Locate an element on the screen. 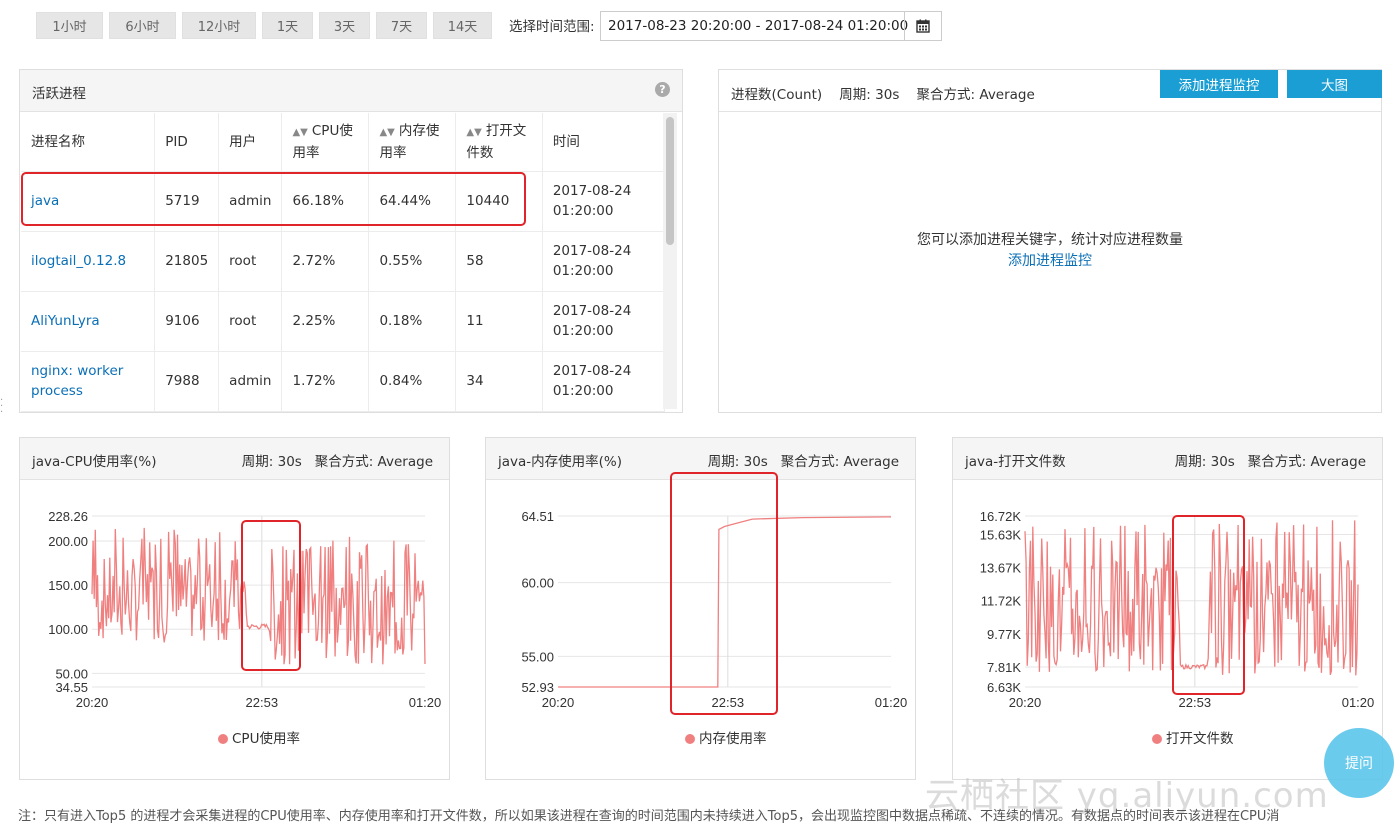 This screenshot has width=1400, height=823. drag-handle: · · · is located at coordinates (1, 407).